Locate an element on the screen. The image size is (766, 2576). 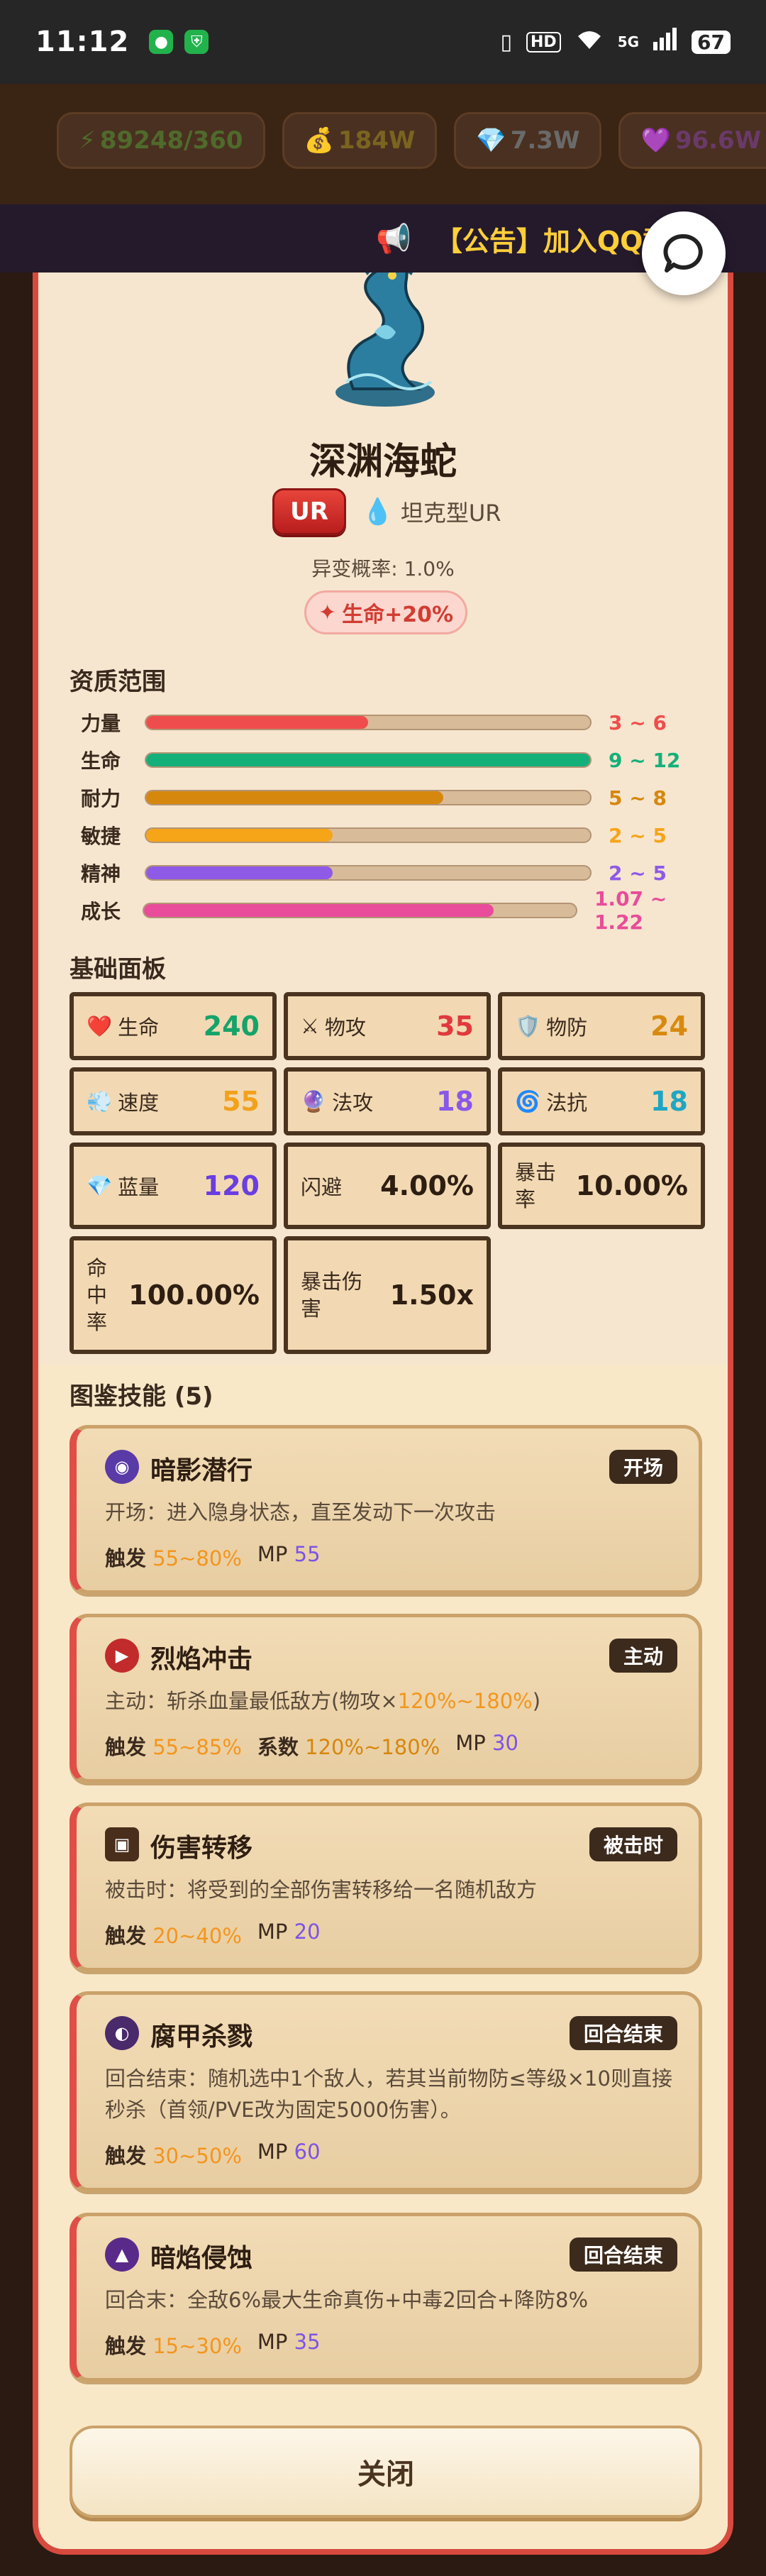
panel-title: 基础面板 is located at coordinates (118, 969).